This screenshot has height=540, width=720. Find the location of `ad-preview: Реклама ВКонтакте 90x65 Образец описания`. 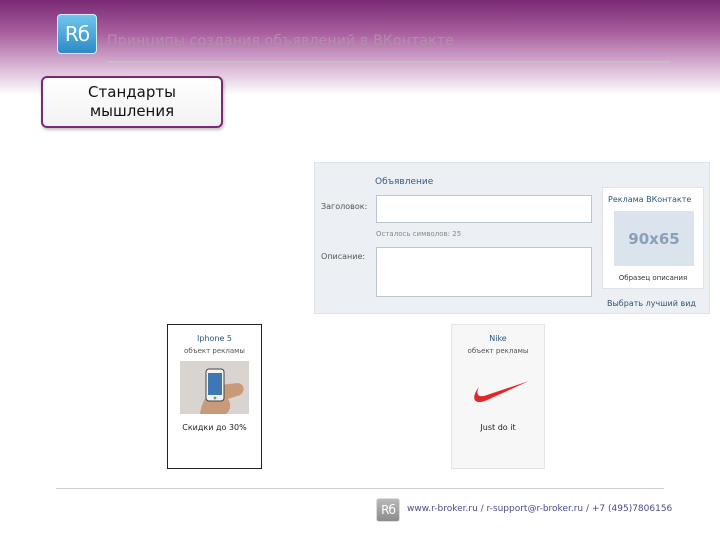

ad-preview: Реклама ВКонтакте 90x65 Образец описания is located at coordinates (653, 238).